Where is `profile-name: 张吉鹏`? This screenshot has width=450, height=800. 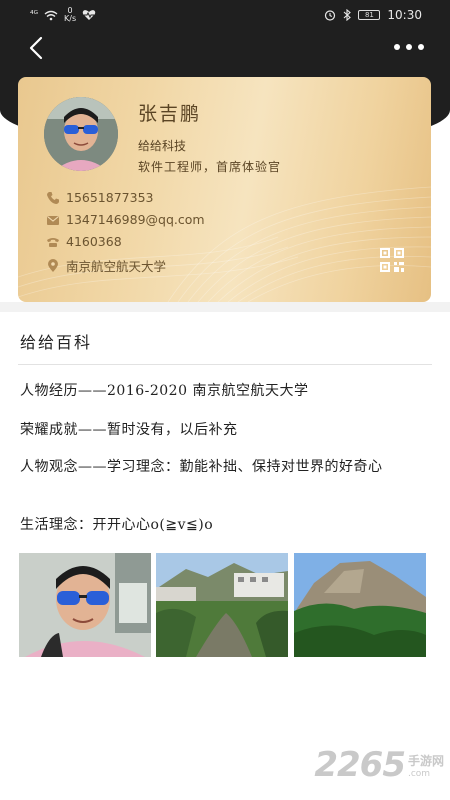
profile-name: 张吉鹏 is located at coordinates (170, 114).